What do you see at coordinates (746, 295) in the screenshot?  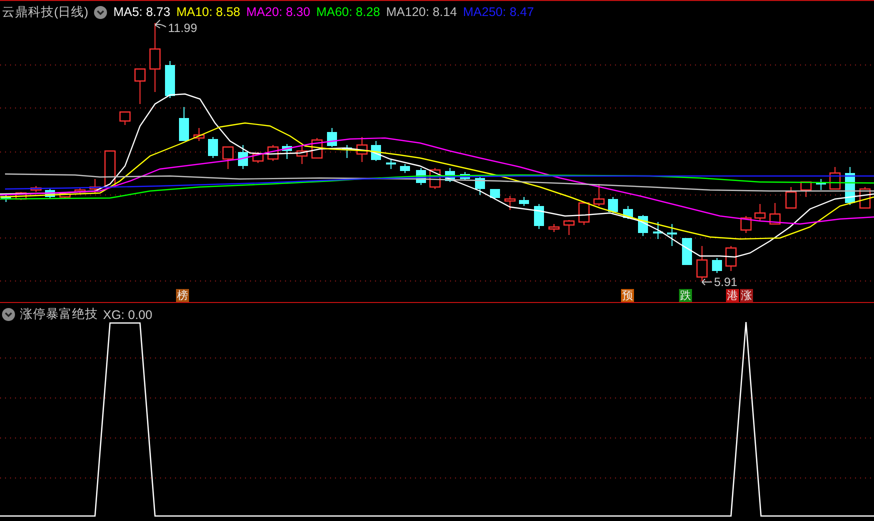 I see `signal-tag: 涨` at bounding box center [746, 295].